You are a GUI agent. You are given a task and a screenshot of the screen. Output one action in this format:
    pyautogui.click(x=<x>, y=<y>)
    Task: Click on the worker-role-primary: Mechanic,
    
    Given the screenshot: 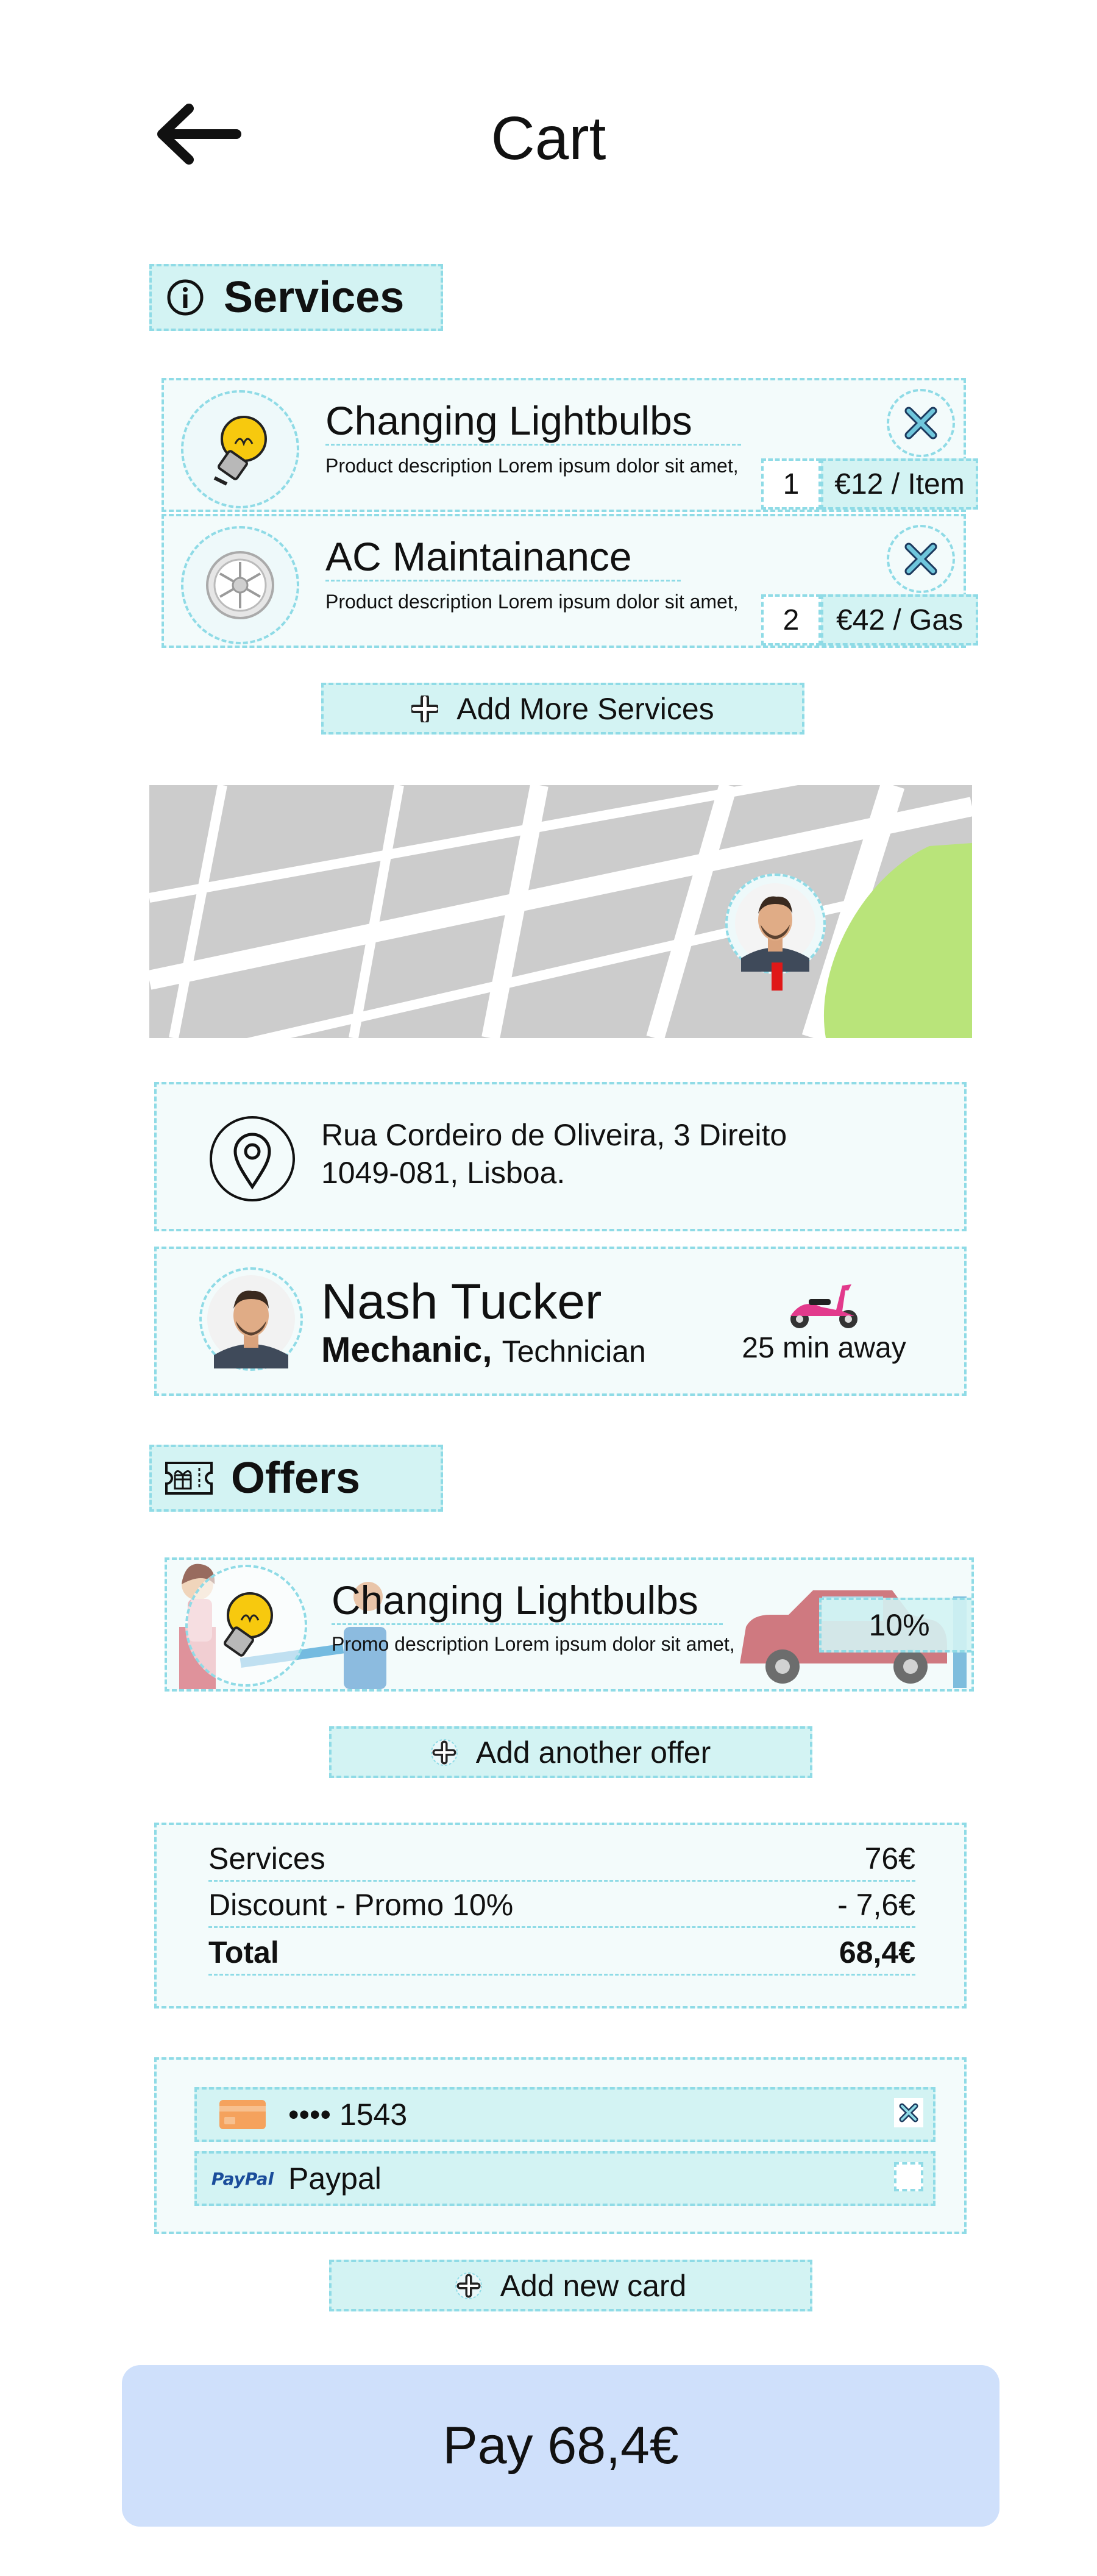 What is the action you would take?
    pyautogui.click(x=407, y=1350)
    